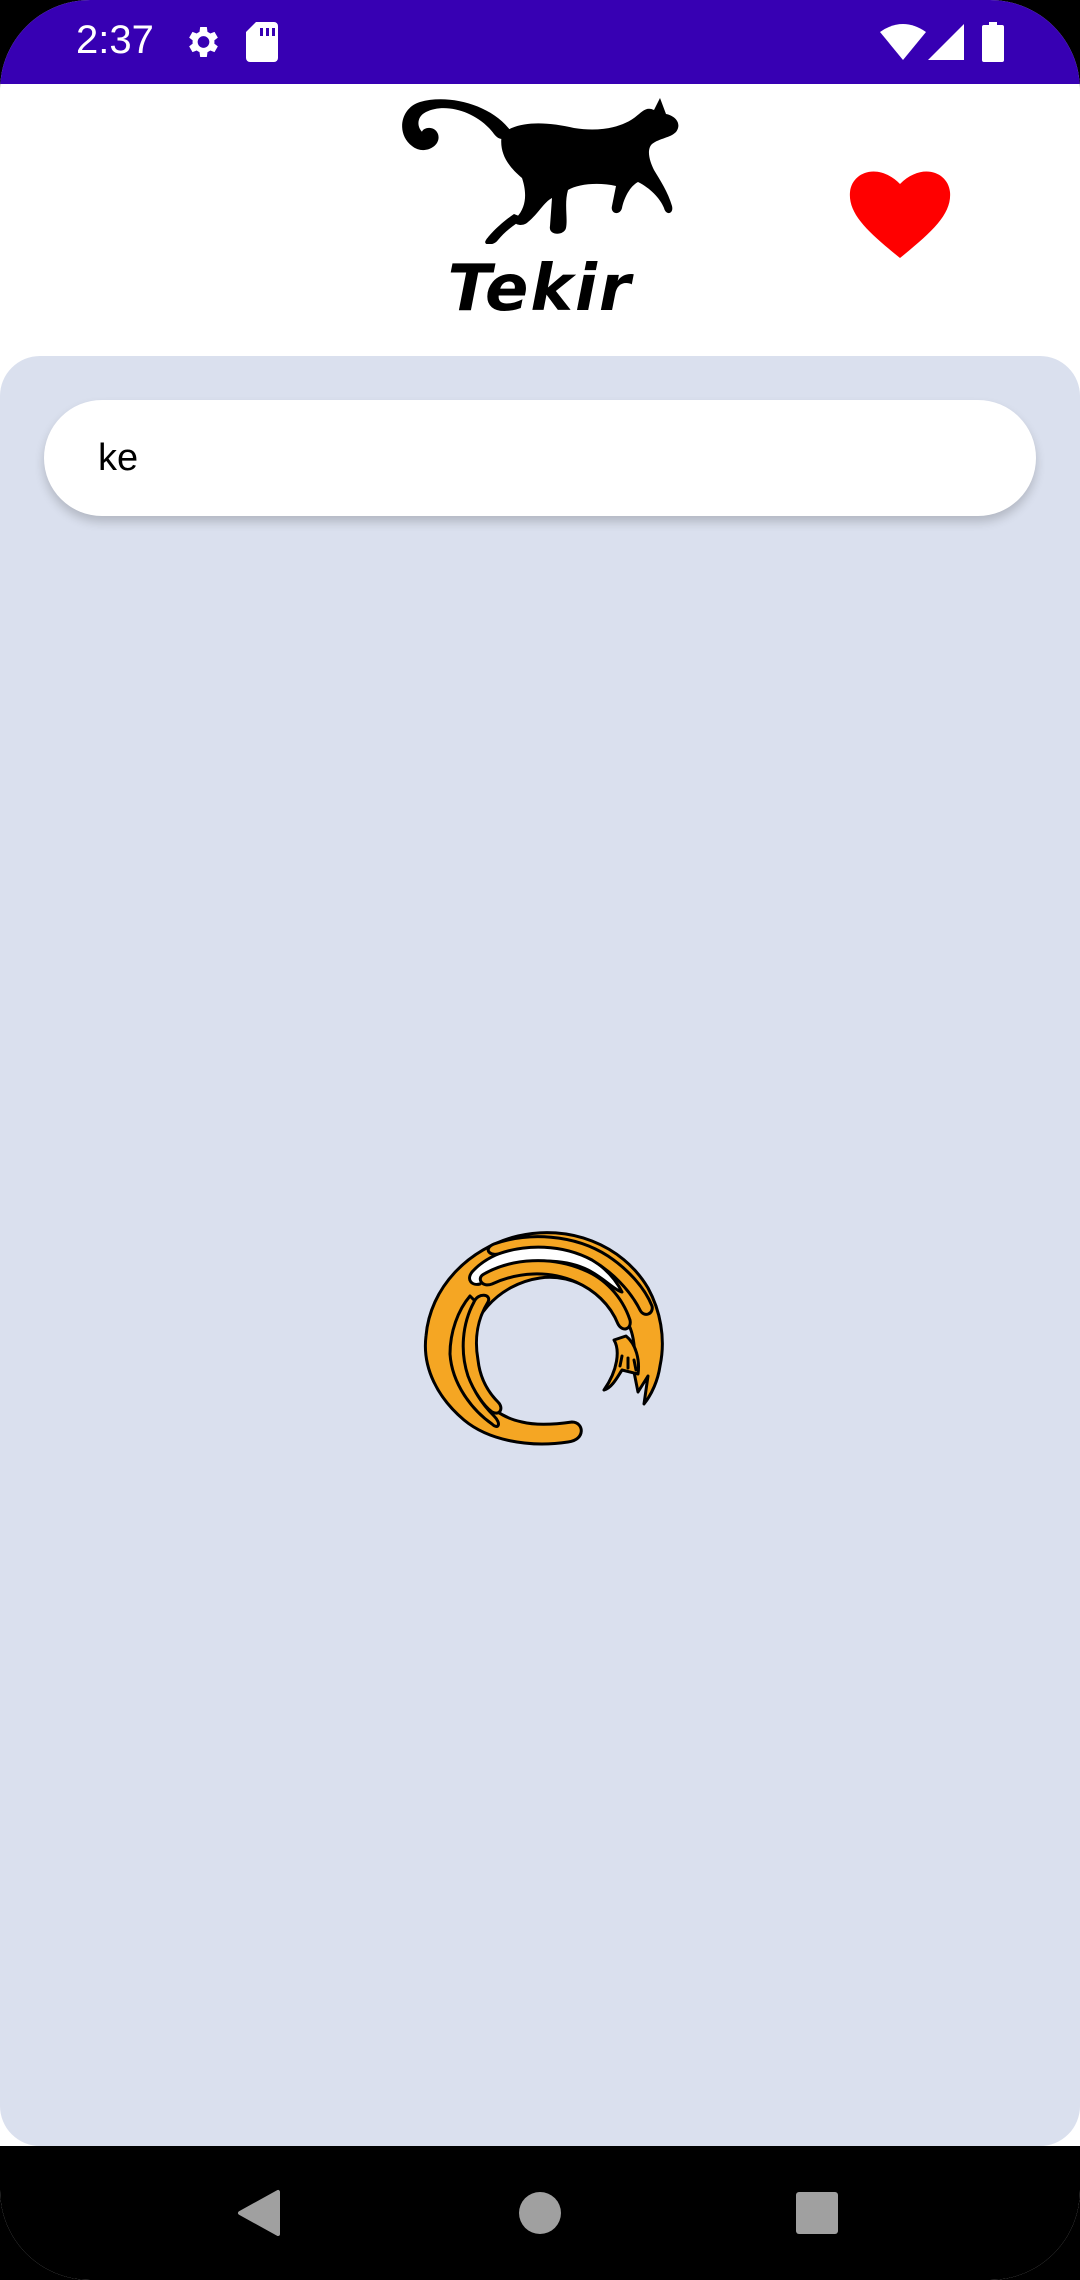 Image resolution: width=1080 pixels, height=2280 pixels. I want to click on battery-icon, so click(993, 44).